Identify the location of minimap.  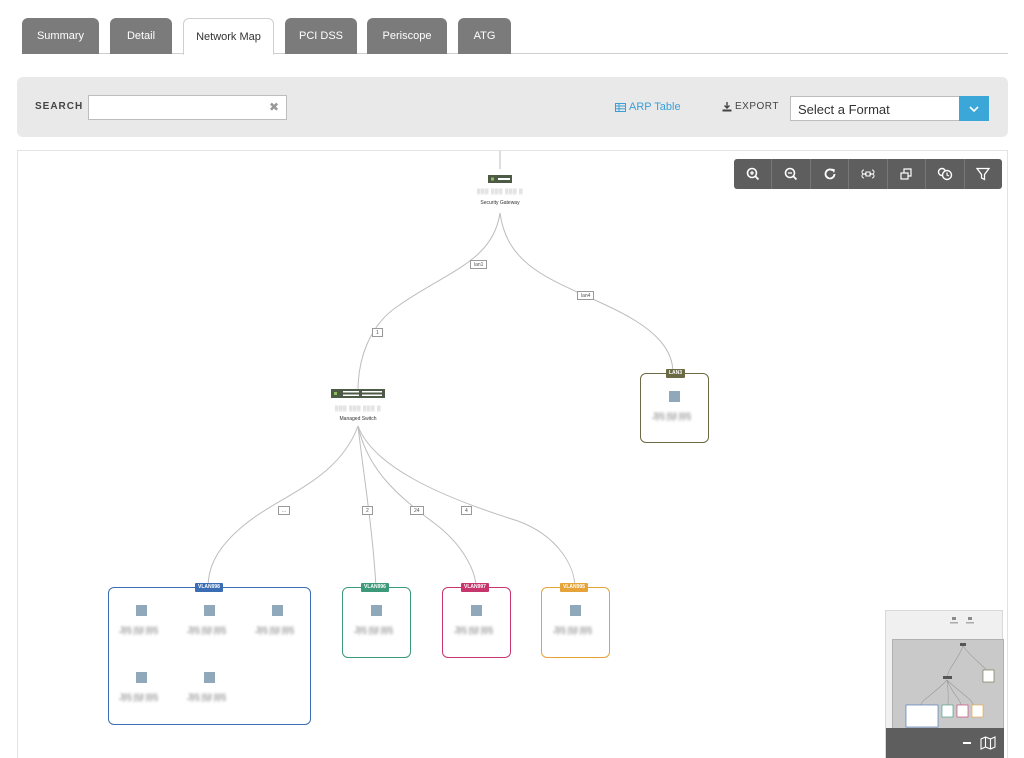
(944, 684).